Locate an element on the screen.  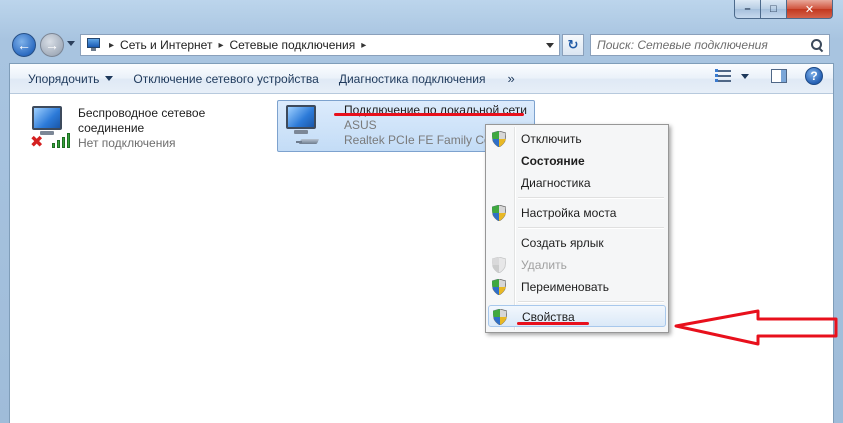
network-folder-icon is located at coordinates (94, 45).